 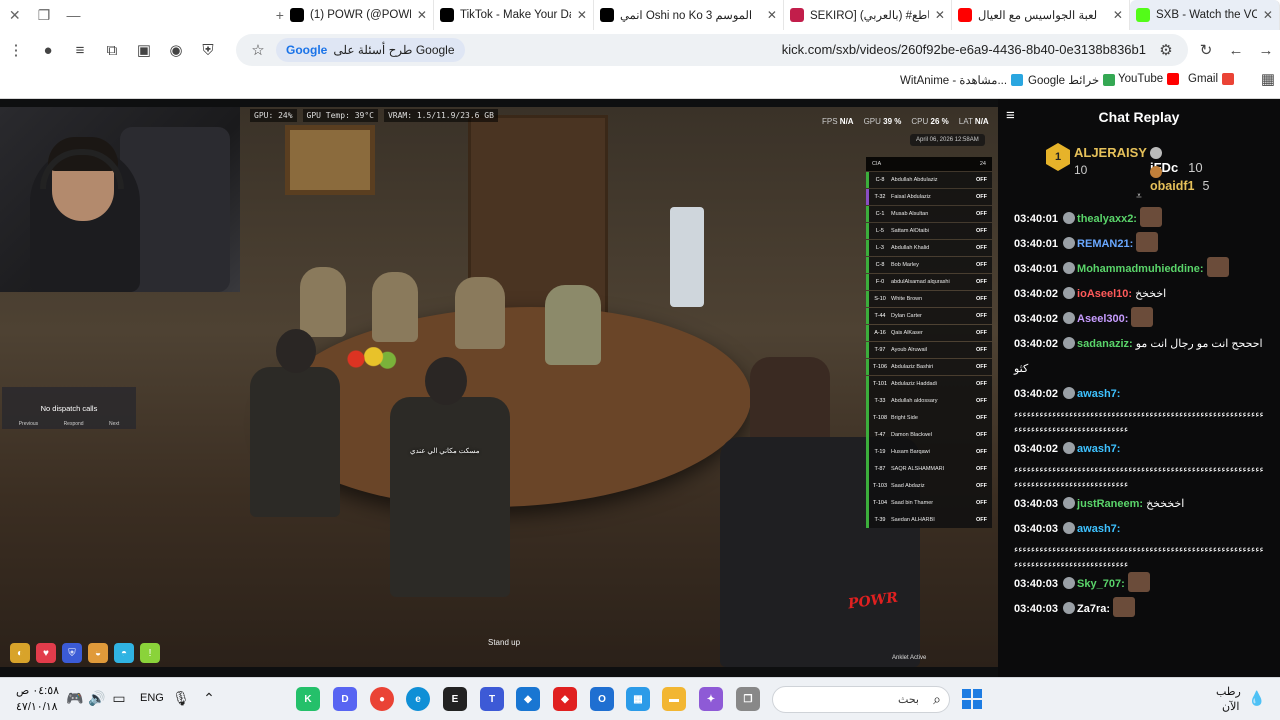 I want to click on language-indicator: ENG, so click(x=152, y=698).